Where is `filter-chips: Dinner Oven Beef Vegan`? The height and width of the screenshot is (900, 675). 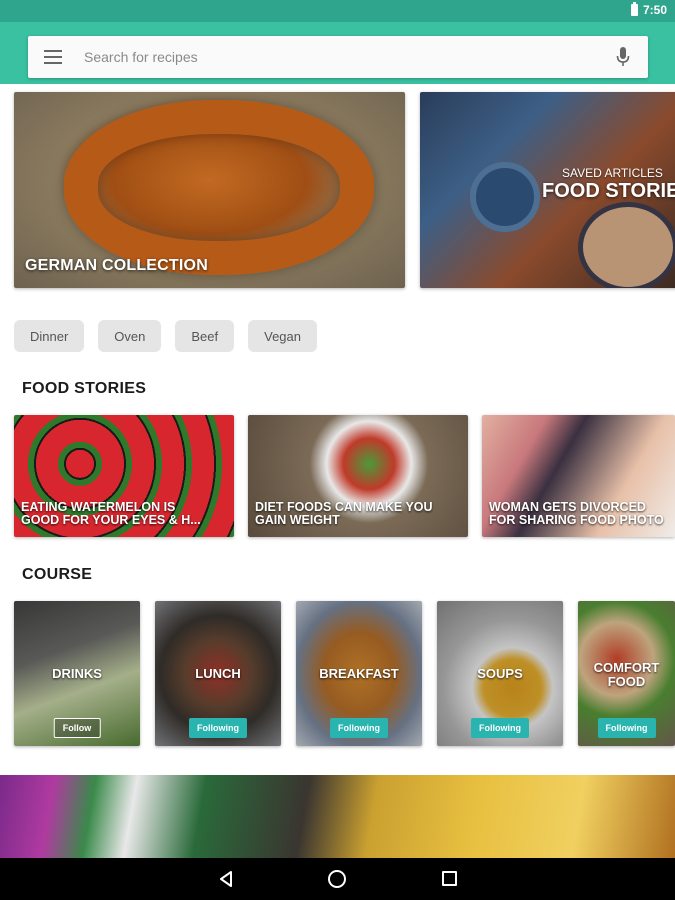
filter-chips: Dinner Oven Beef Vegan is located at coordinates (165, 336).